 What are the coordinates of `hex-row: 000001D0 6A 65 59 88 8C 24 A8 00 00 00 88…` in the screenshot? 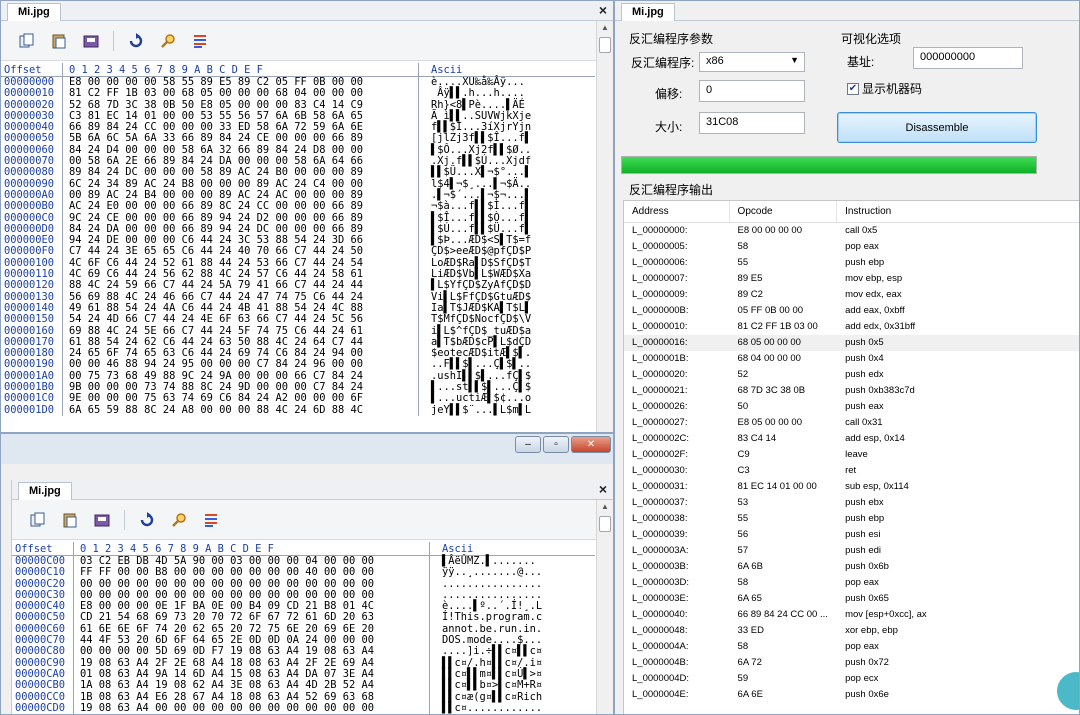 It's located at (298, 410).